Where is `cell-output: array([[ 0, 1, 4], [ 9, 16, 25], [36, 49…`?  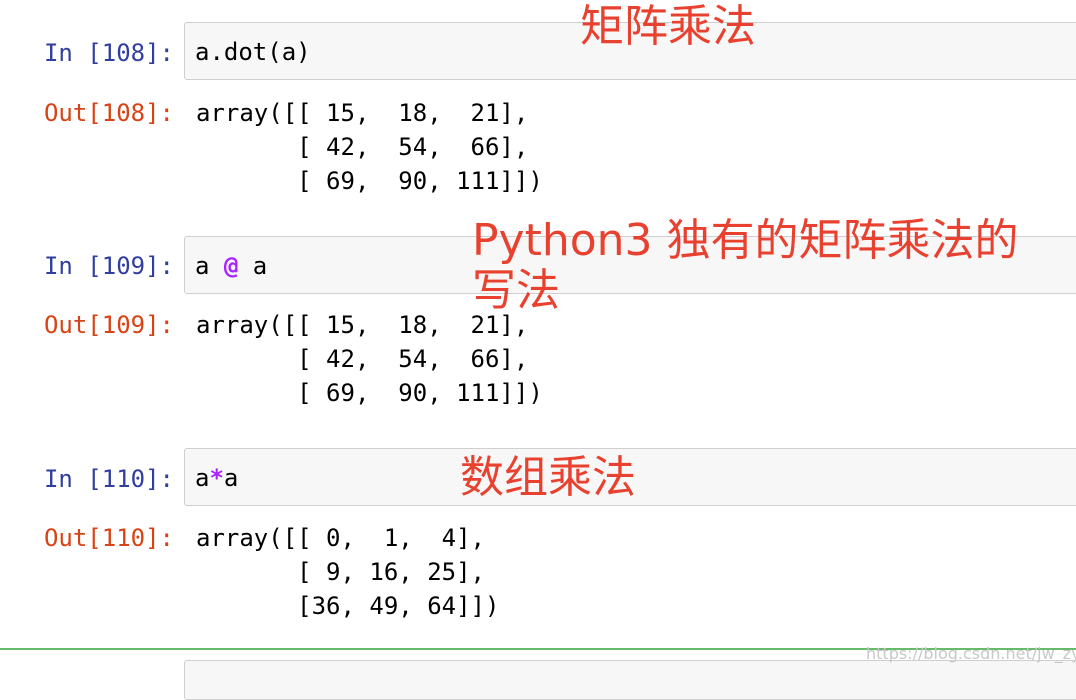
cell-output: array([[ 0, 1, 4], [ 9, 16, 25], [36, 49… is located at coordinates (347, 572).